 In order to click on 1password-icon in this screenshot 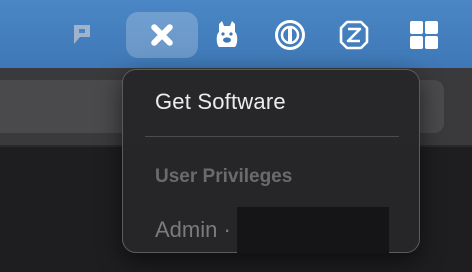, I will do `click(290, 35)`.